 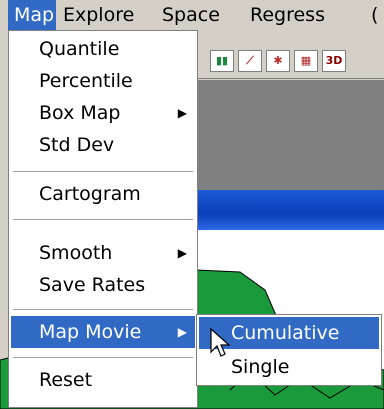 I want to click on menu-item-smooth: Smooth ▶, so click(x=103, y=253).